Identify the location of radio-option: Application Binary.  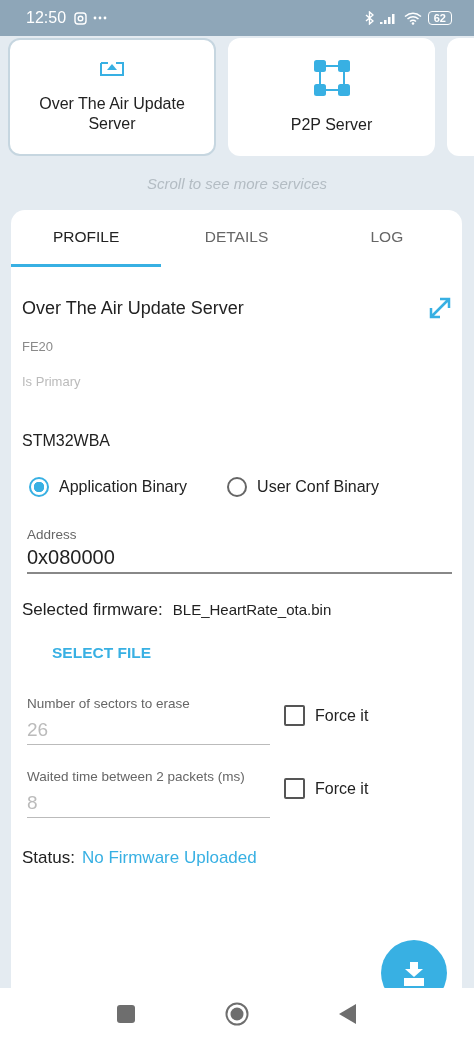
(108, 487).